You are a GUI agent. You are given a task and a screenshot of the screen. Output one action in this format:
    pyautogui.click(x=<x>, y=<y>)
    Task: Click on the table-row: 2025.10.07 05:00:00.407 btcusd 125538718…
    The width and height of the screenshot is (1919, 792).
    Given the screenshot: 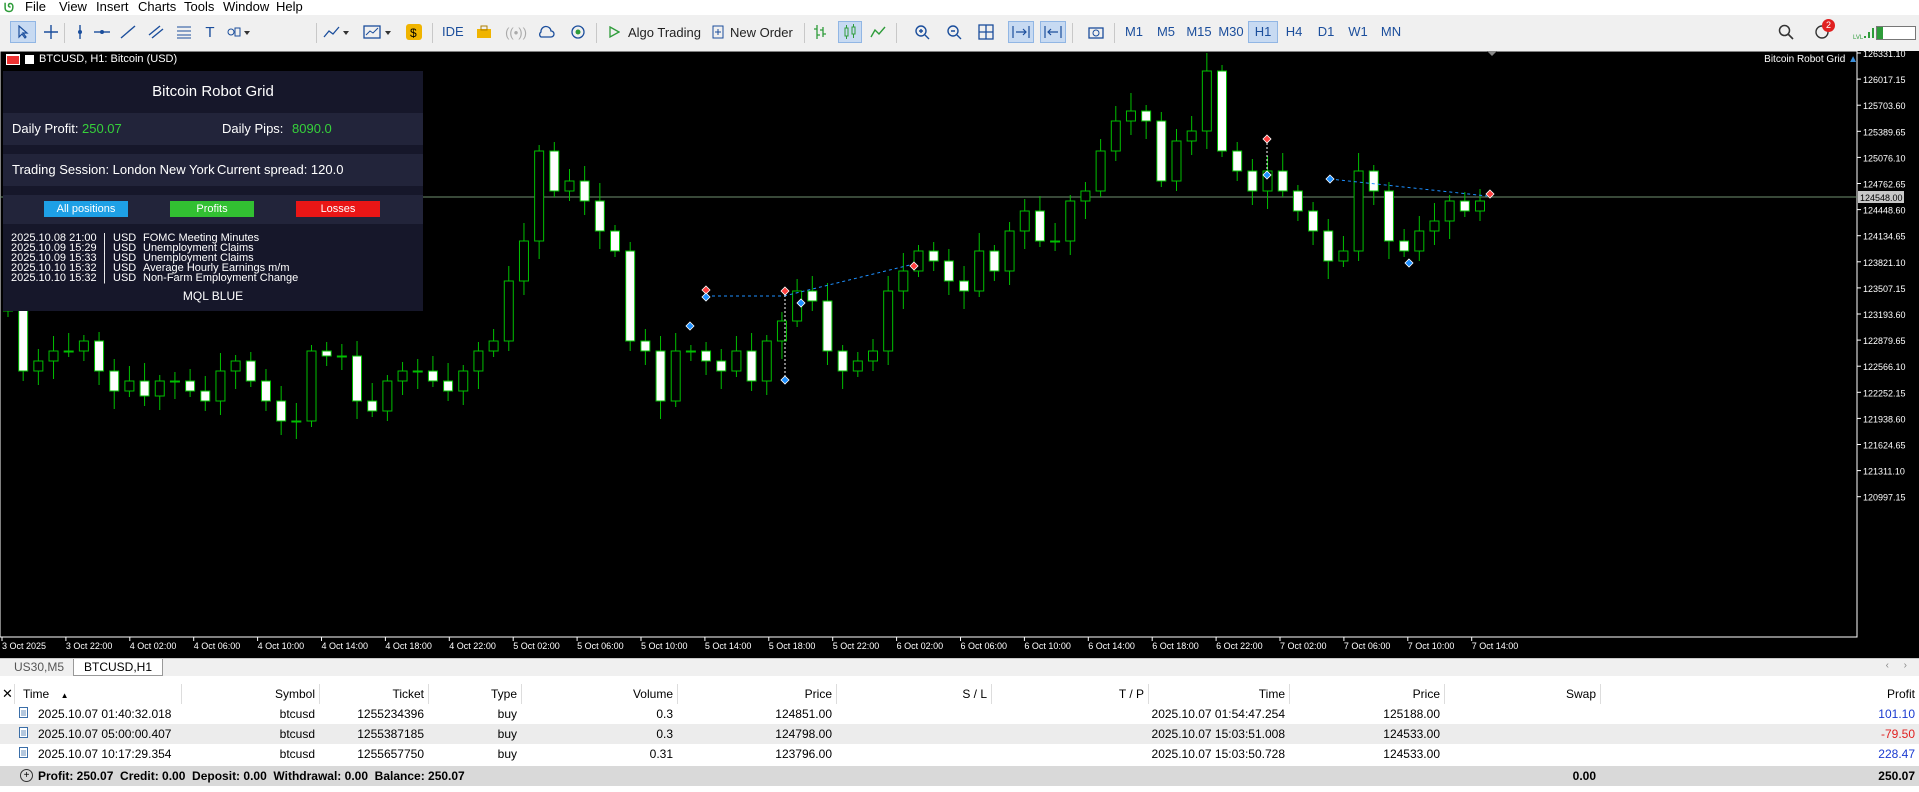 What is the action you would take?
    pyautogui.click(x=959, y=734)
    